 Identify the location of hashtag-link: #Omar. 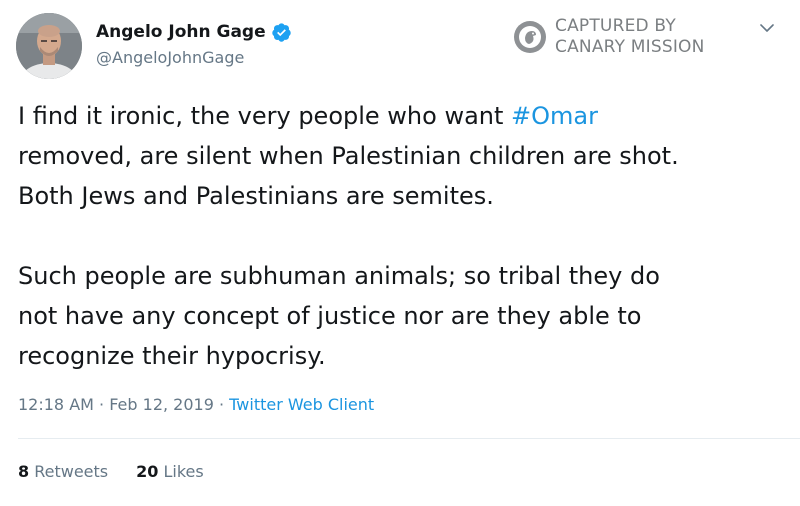
(554, 116).